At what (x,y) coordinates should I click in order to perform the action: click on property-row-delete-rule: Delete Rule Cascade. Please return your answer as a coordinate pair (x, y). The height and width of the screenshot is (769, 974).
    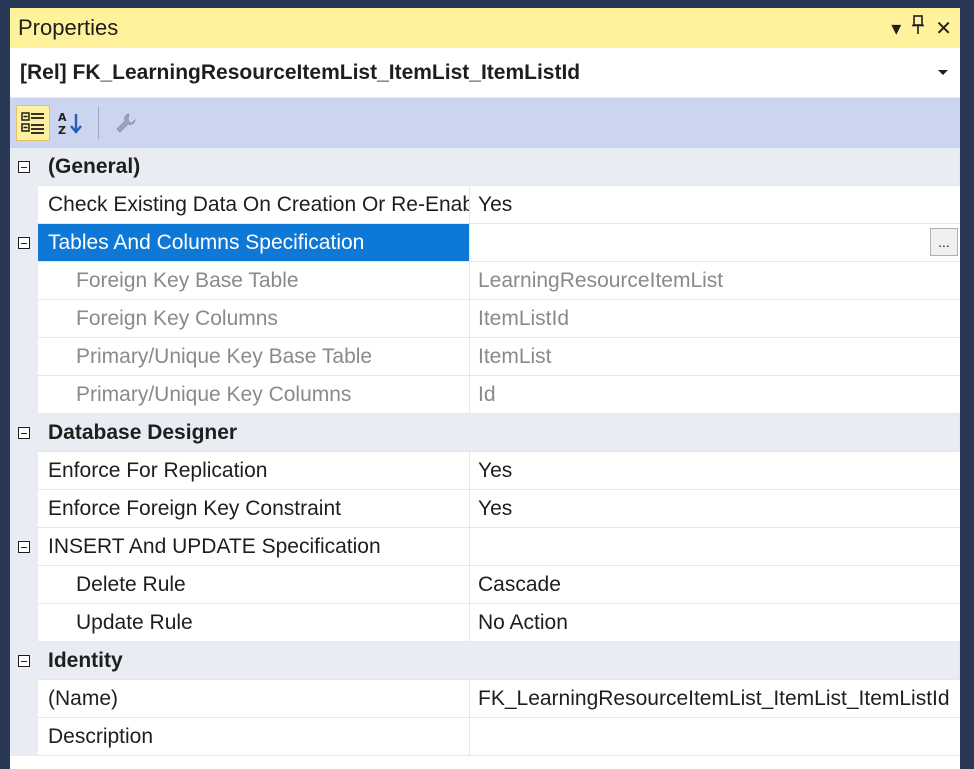
    Looking at the image, I should click on (485, 585).